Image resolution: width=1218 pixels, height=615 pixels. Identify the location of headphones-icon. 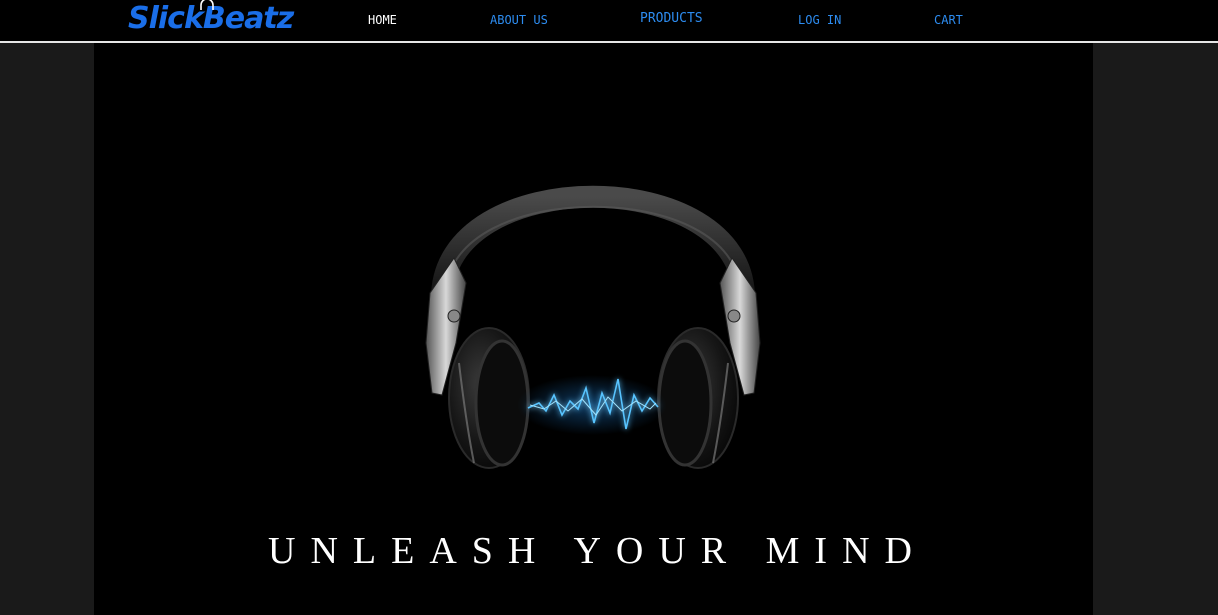
(207, 5).